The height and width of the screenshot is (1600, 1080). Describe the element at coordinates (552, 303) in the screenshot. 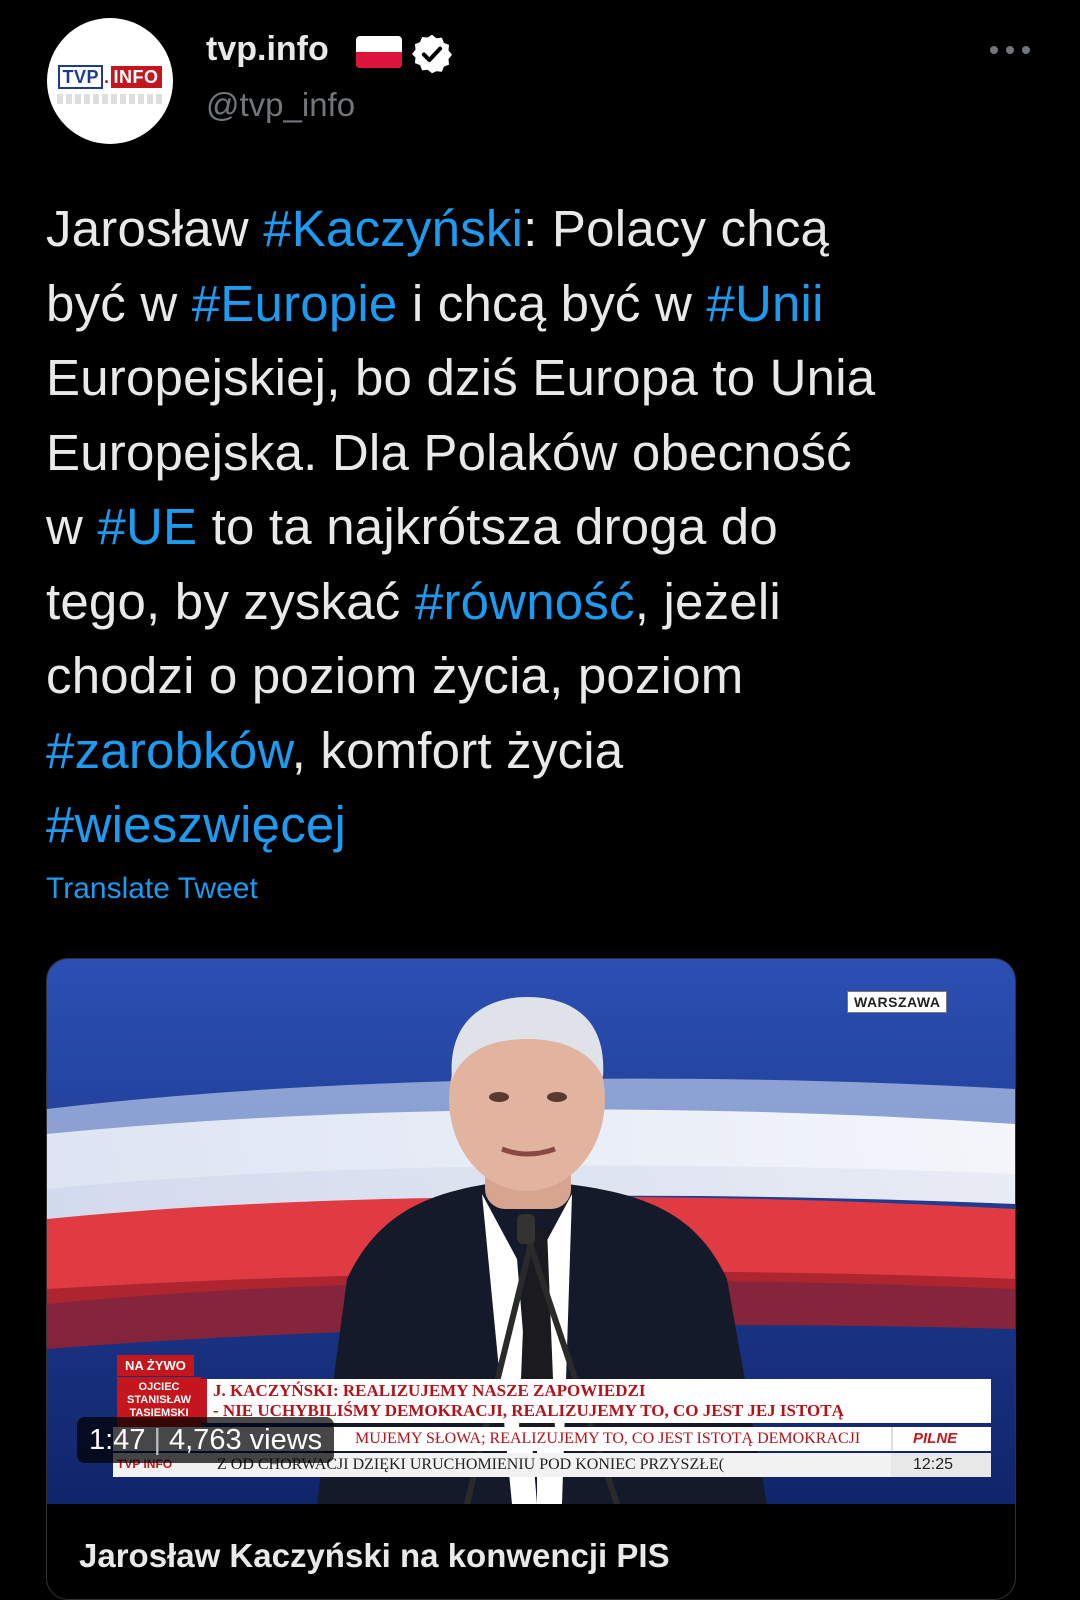

I see `tweet-text-segment: i chcą być w` at that location.